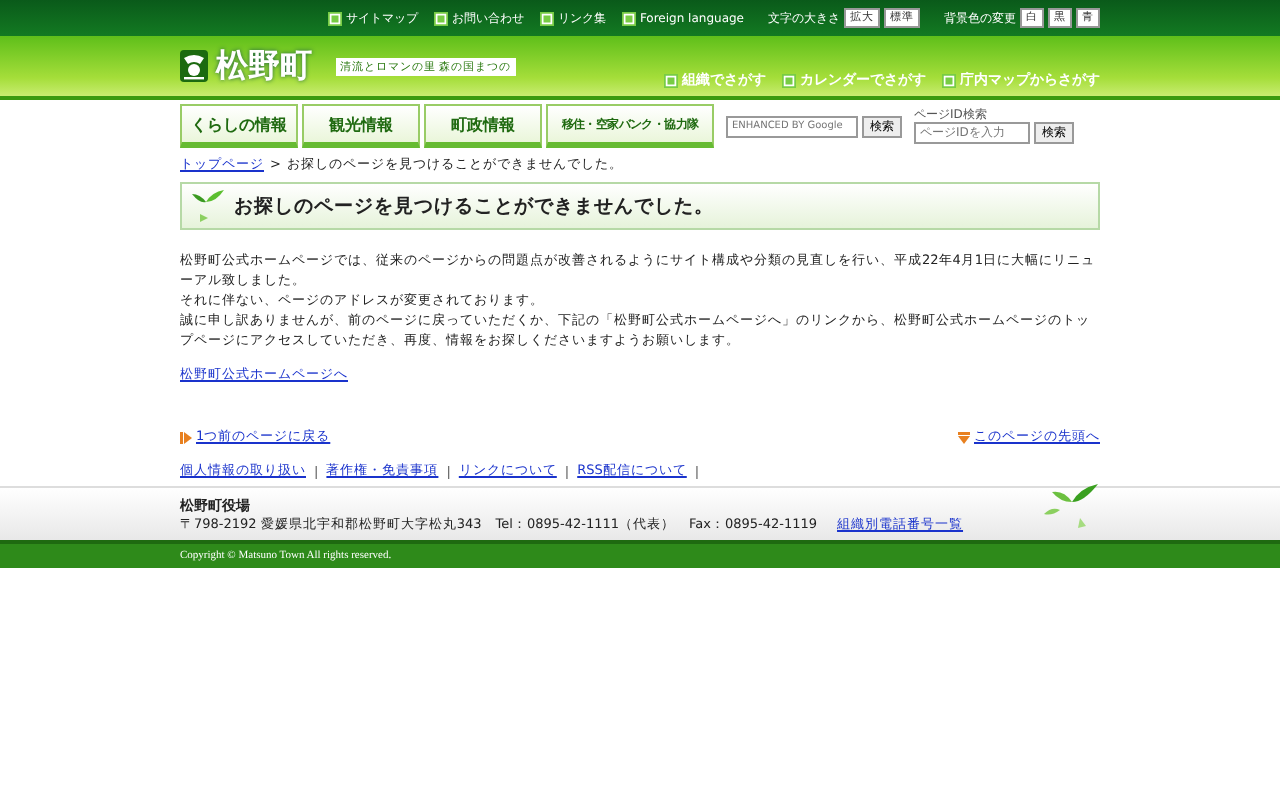  What do you see at coordinates (361, 126) in the screenshot?
I see `nav-tab: 観光情報` at bounding box center [361, 126].